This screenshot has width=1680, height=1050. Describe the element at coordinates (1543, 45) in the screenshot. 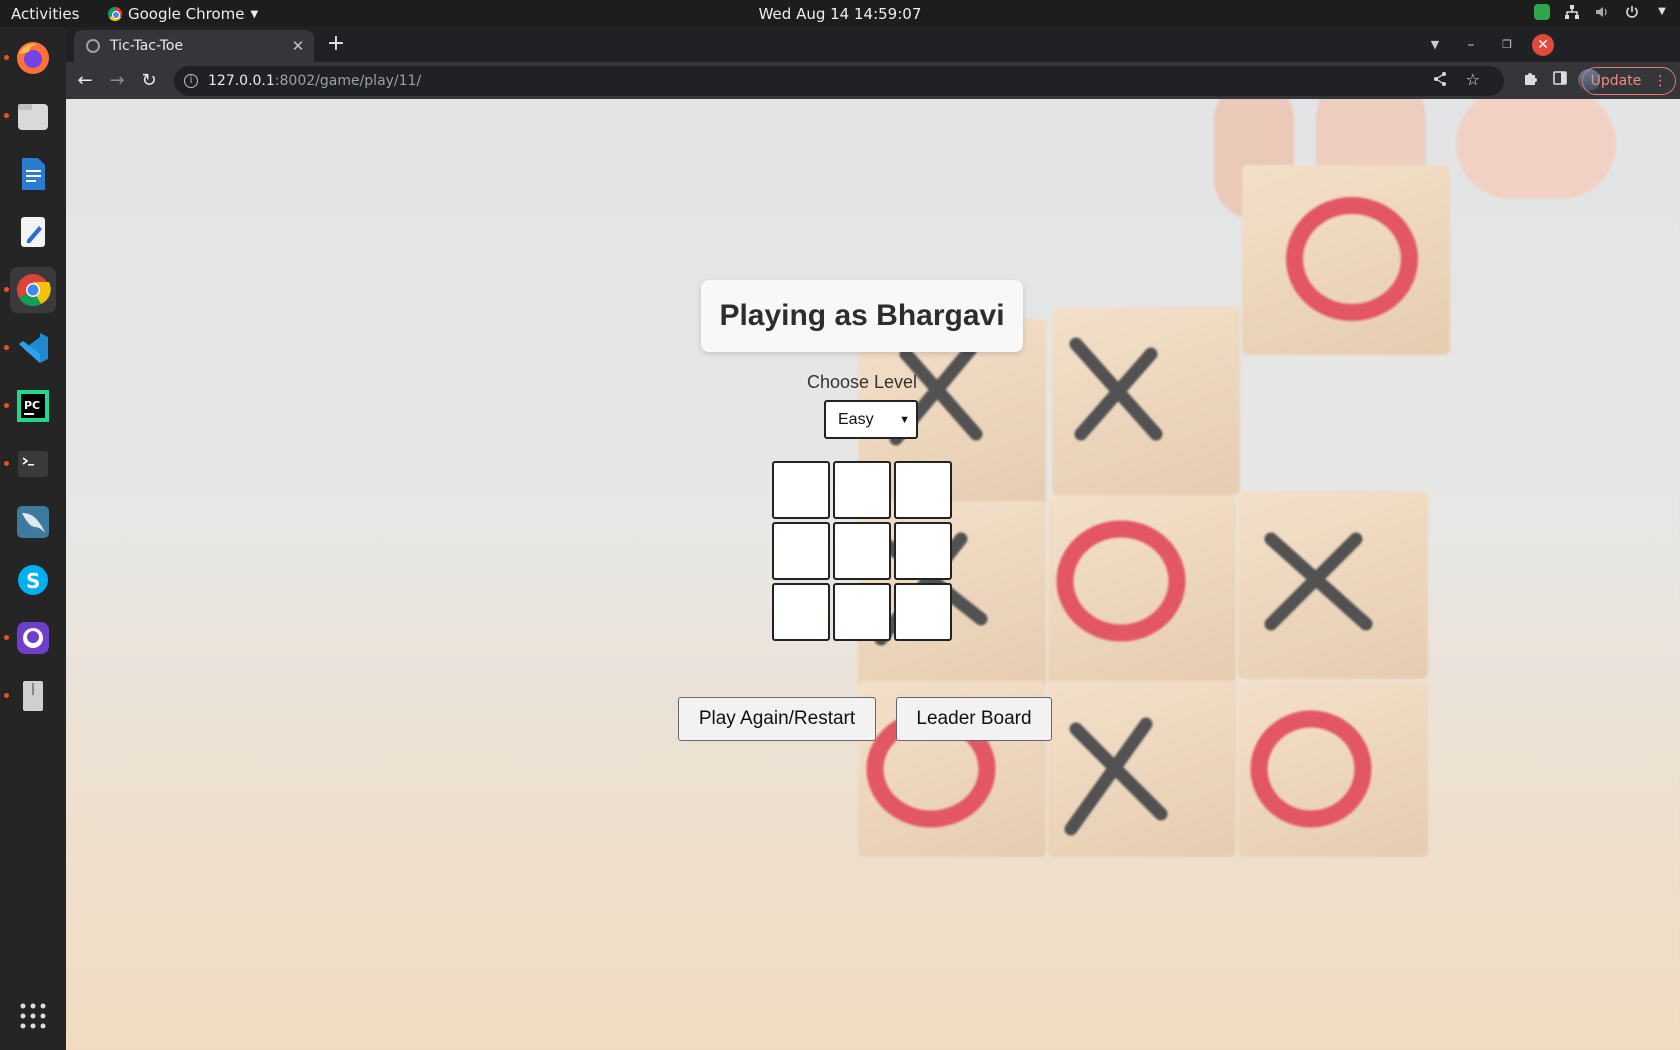

I see `window-close-button: ✕` at that location.